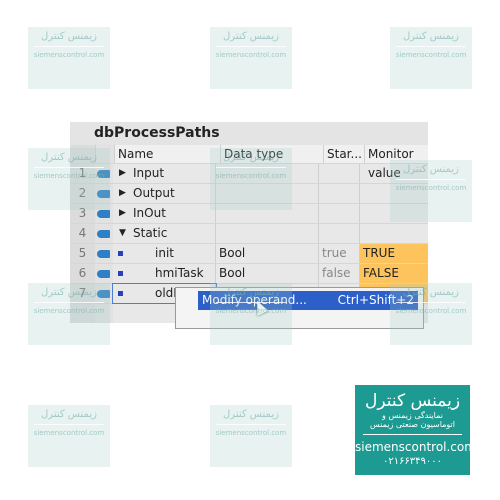 The image size is (500, 500). Describe the element at coordinates (272, 154) in the screenshot. I see `col-data-type: Data type` at that location.